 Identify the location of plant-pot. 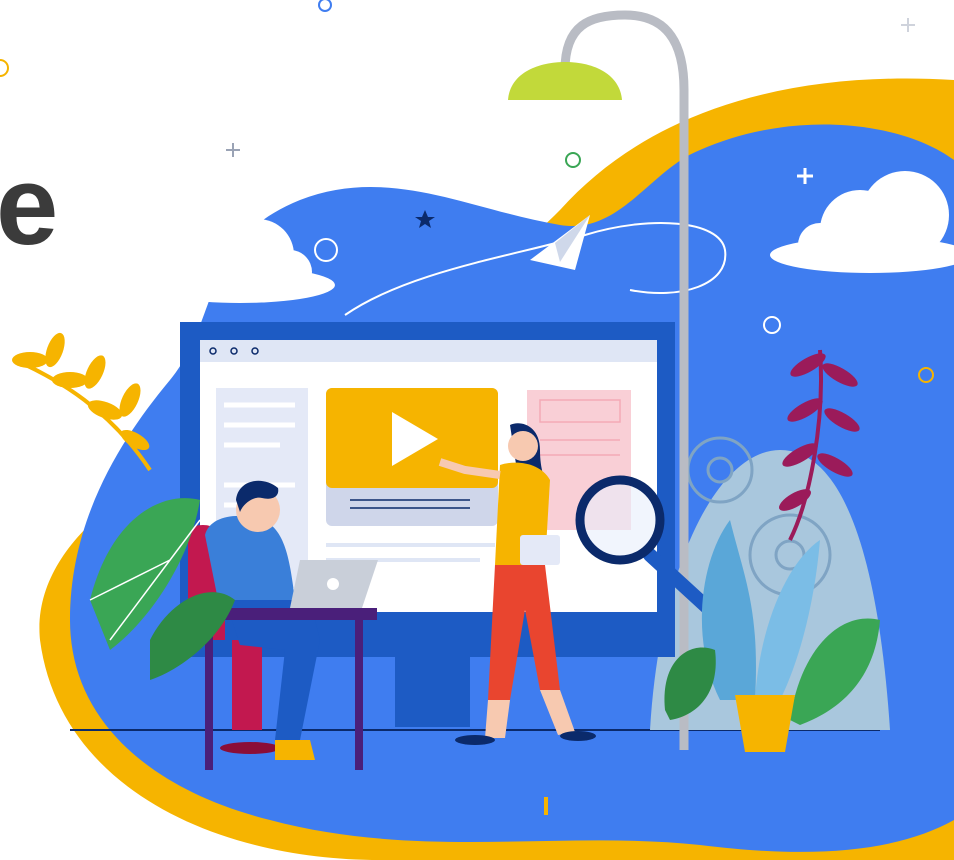
(765, 723).